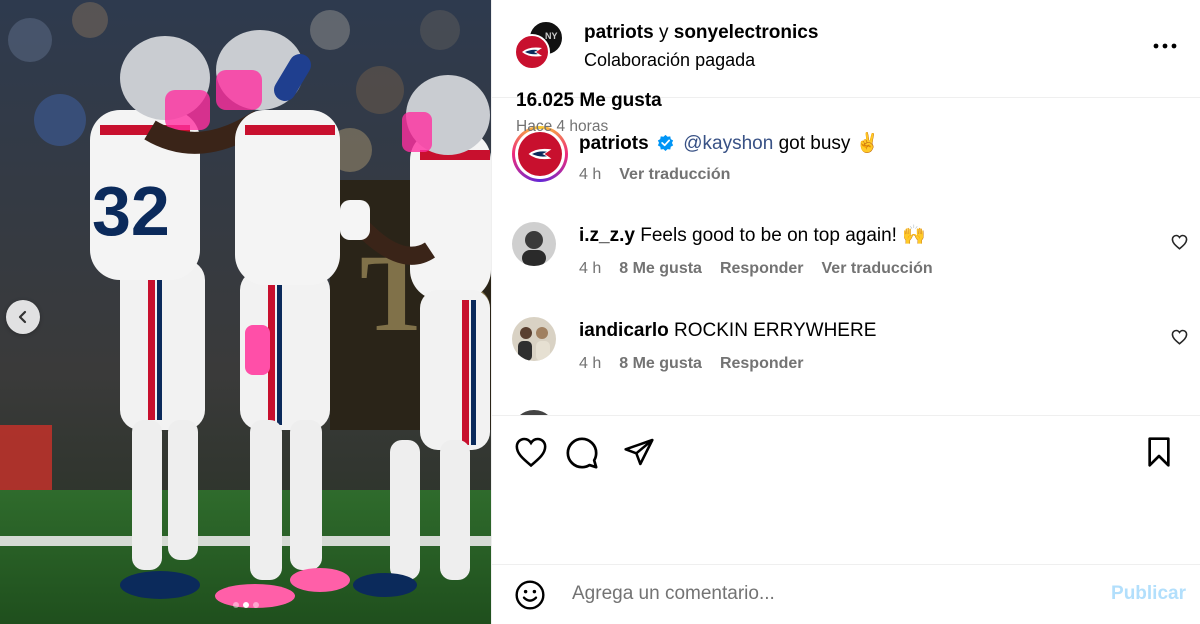  I want to click on carousel-dots, so click(245, 605).